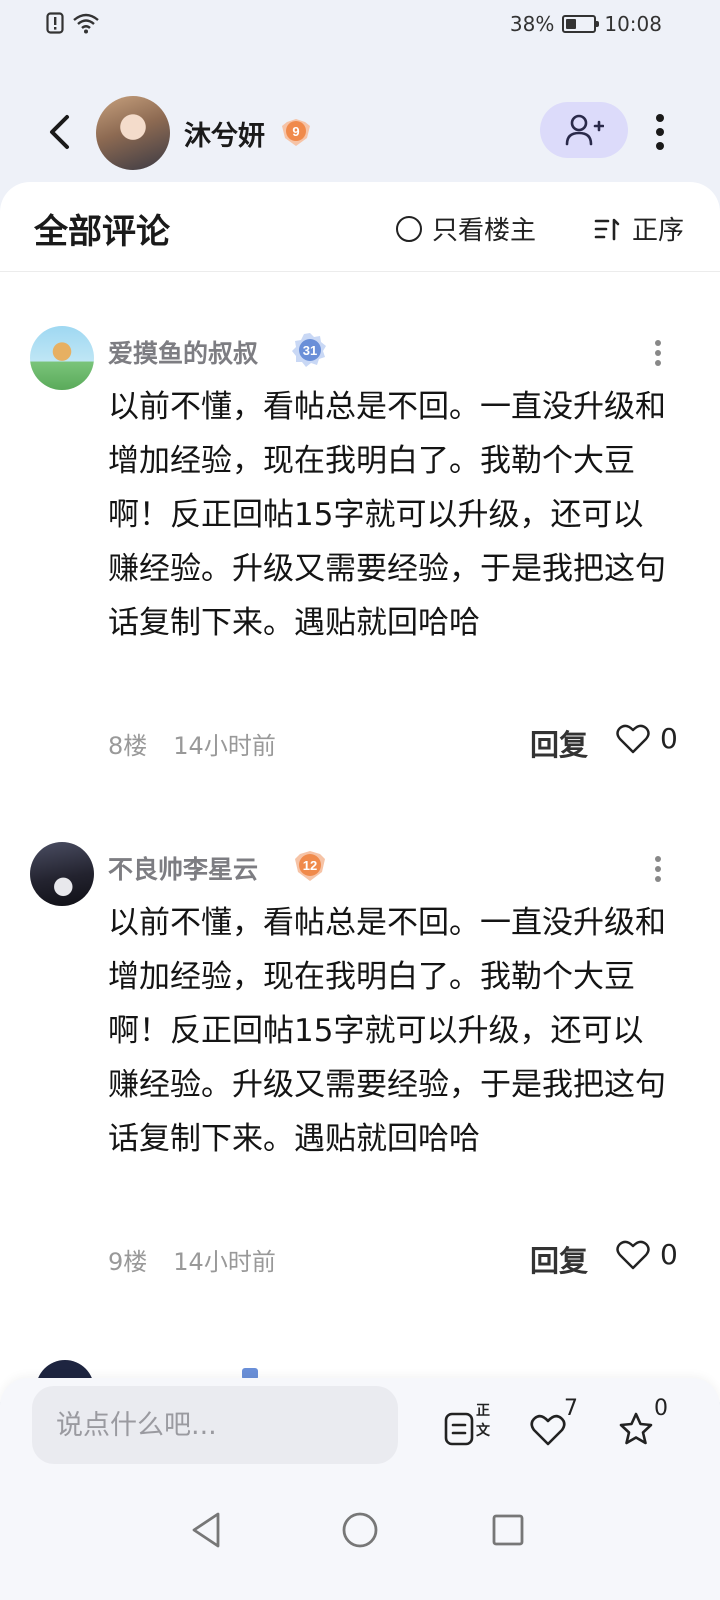 The height and width of the screenshot is (1600, 720). I want to click on status-icons-left, so click(73, 23).